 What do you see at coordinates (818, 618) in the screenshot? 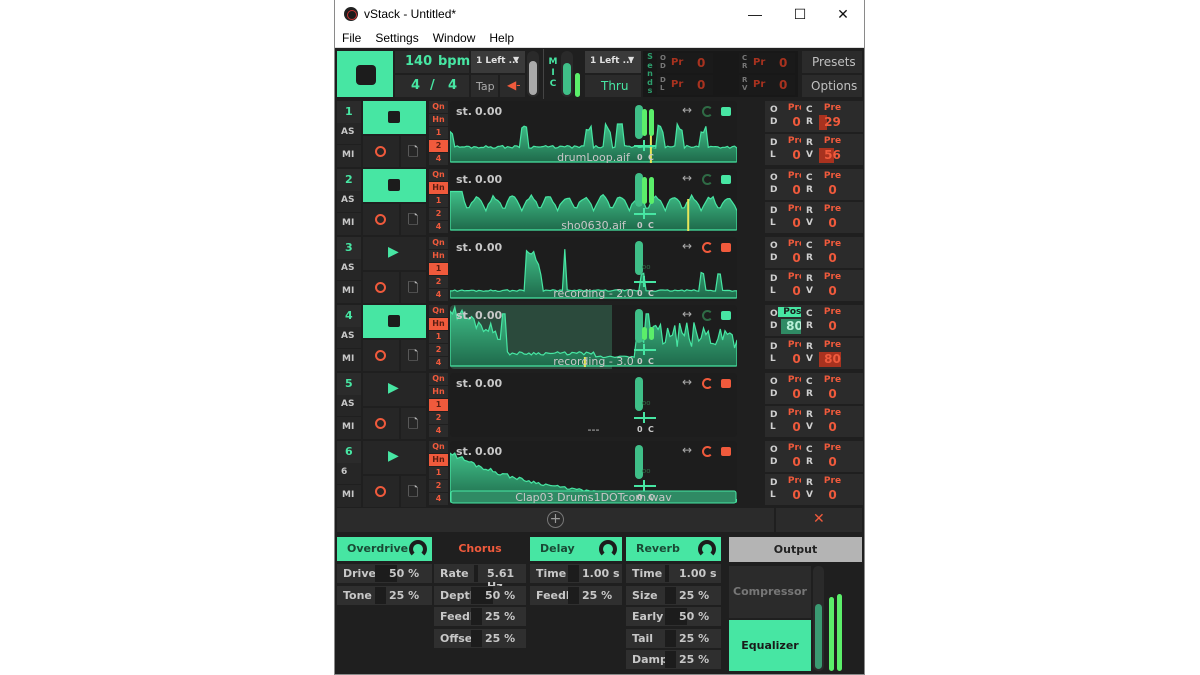
I see `output-volume-slider` at bounding box center [818, 618].